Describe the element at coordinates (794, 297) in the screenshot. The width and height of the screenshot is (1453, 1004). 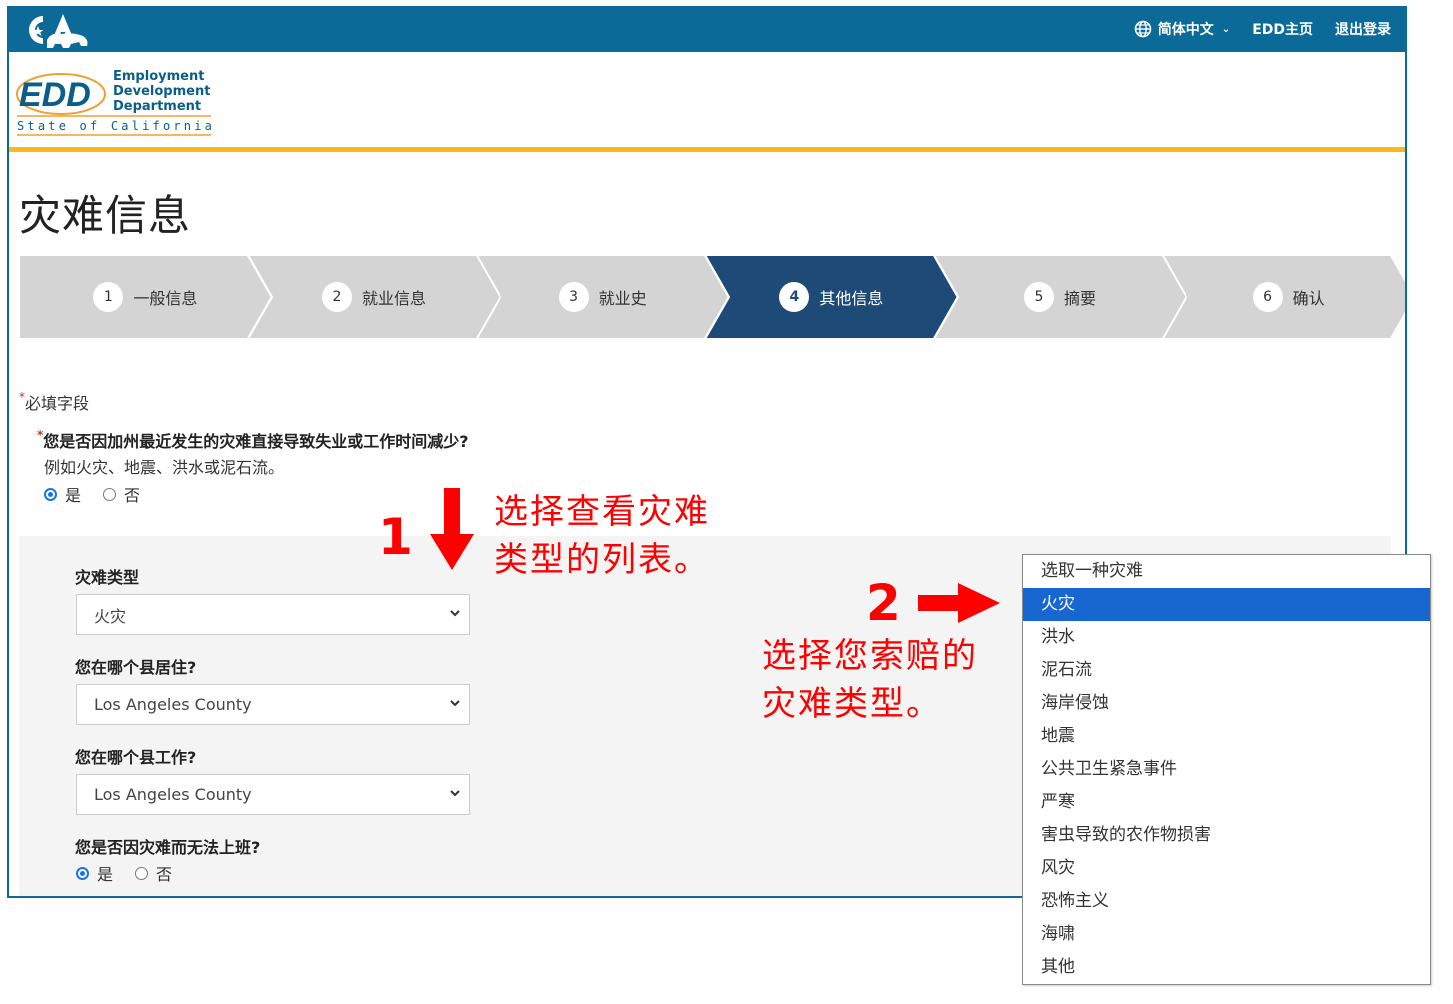
I see `step-number: 4` at that location.